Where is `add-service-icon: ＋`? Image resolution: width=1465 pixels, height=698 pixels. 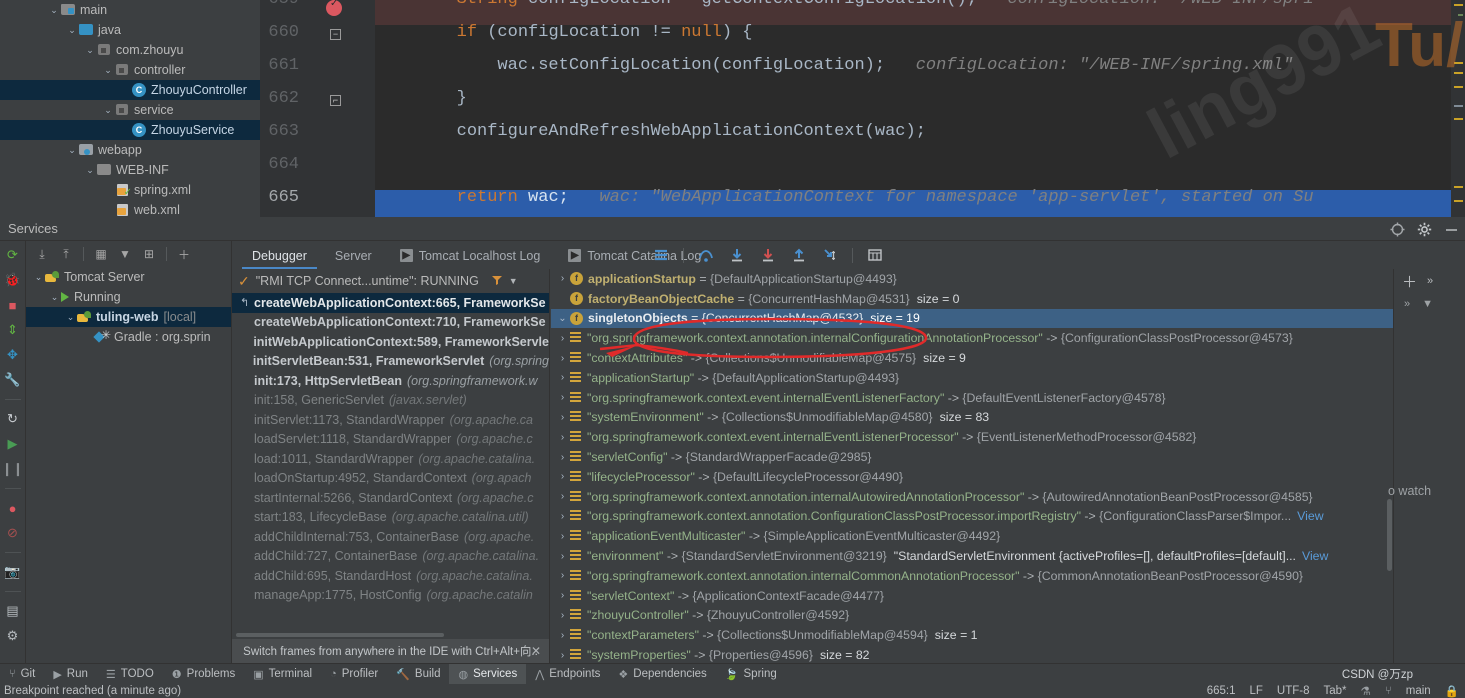 add-service-icon: ＋ is located at coordinates (184, 254).